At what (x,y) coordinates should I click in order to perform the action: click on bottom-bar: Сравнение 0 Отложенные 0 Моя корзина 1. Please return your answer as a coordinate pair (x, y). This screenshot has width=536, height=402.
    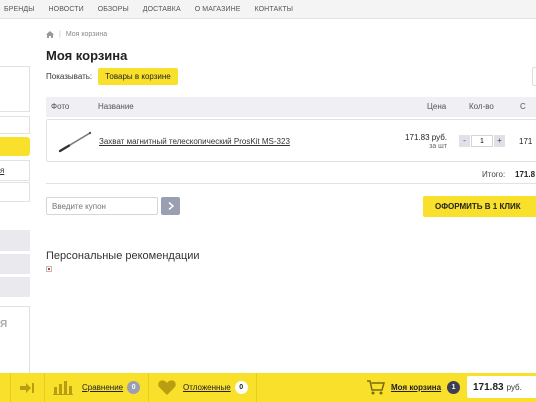
    Looking at the image, I should click on (268, 387).